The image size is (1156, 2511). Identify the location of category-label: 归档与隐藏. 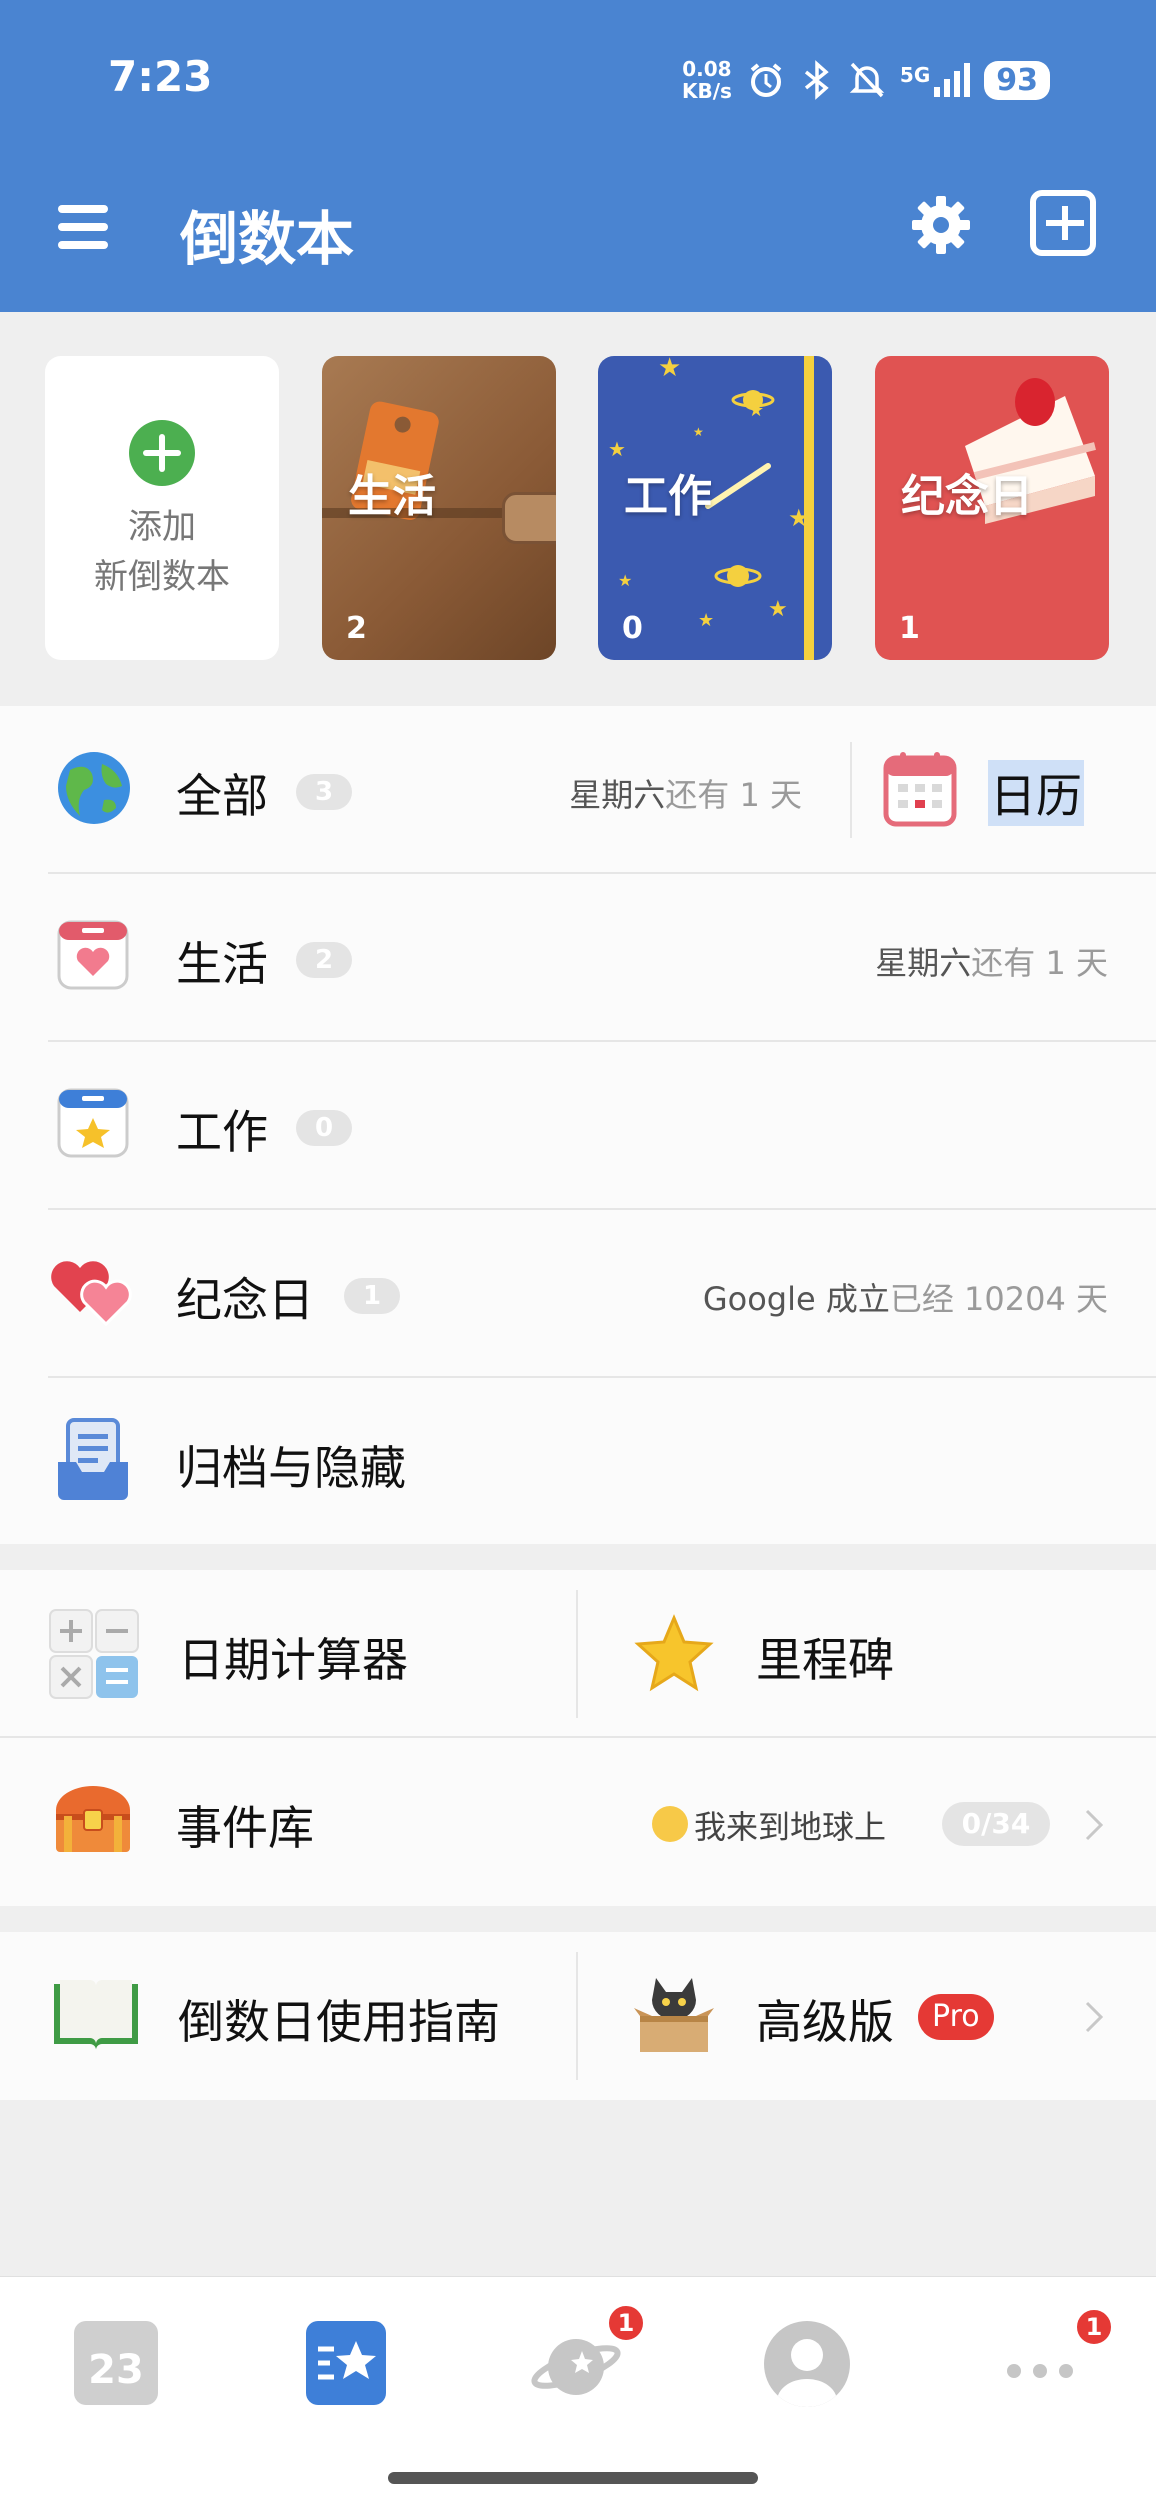
(291, 1468).